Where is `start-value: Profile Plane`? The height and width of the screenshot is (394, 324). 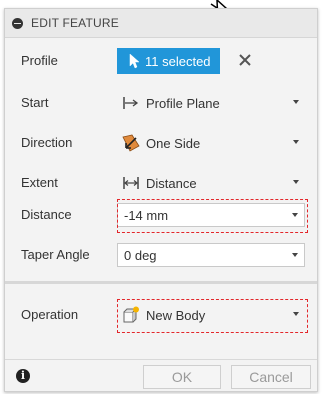
start-value: Profile Plane is located at coordinates (183, 103).